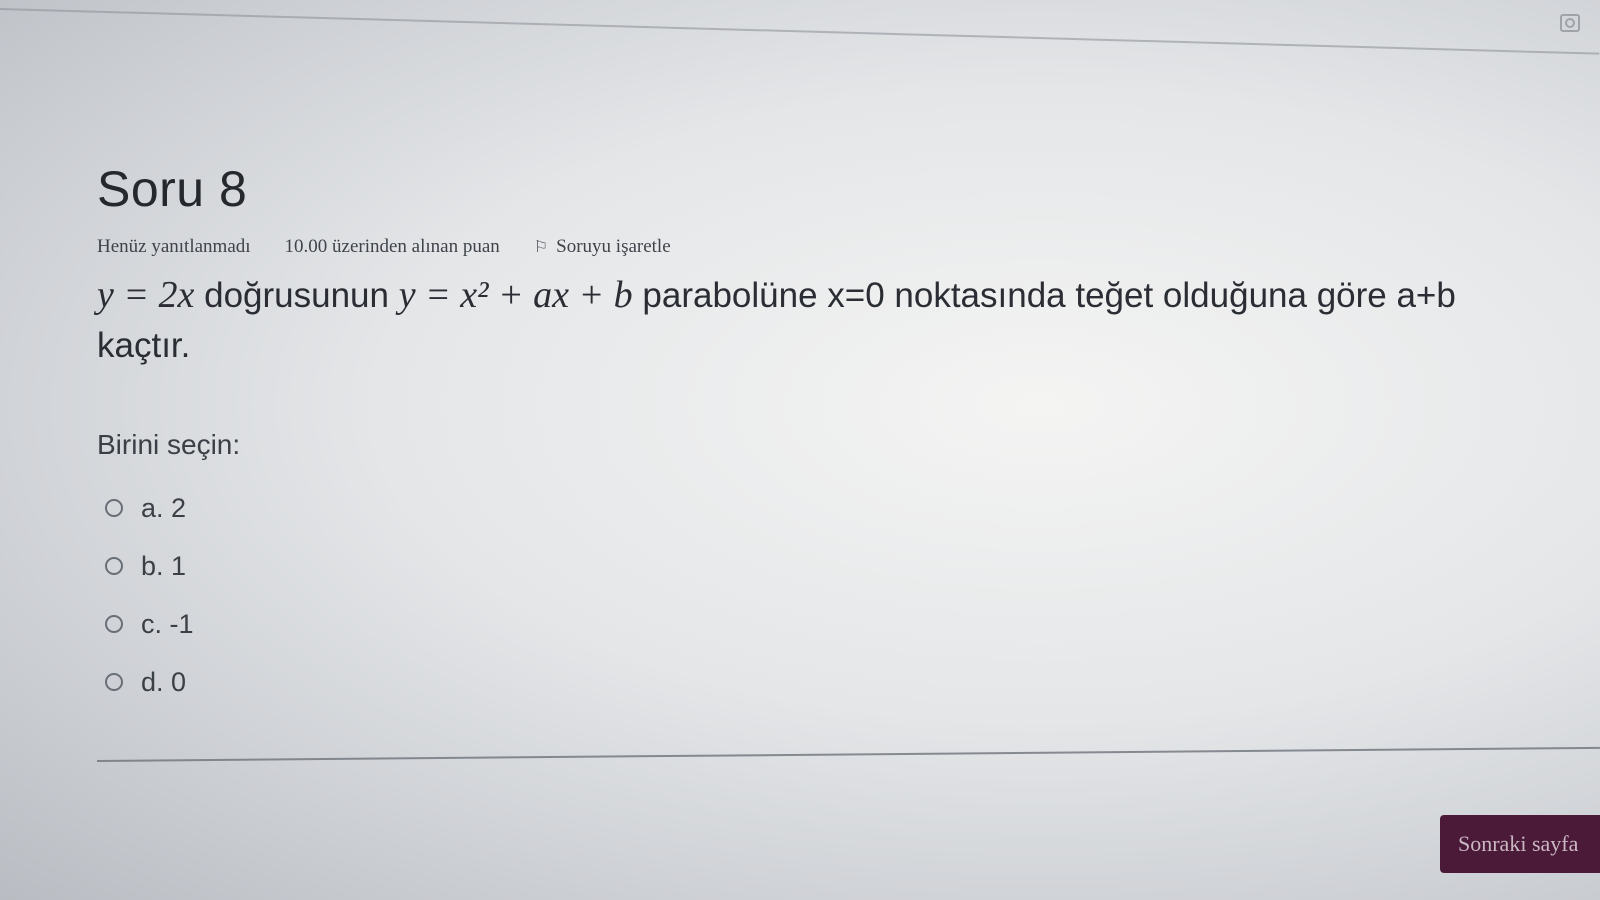 Image resolution: width=1600 pixels, height=900 pixels. What do you see at coordinates (848, 754) in the screenshot?
I see `bottom-divider` at bounding box center [848, 754].